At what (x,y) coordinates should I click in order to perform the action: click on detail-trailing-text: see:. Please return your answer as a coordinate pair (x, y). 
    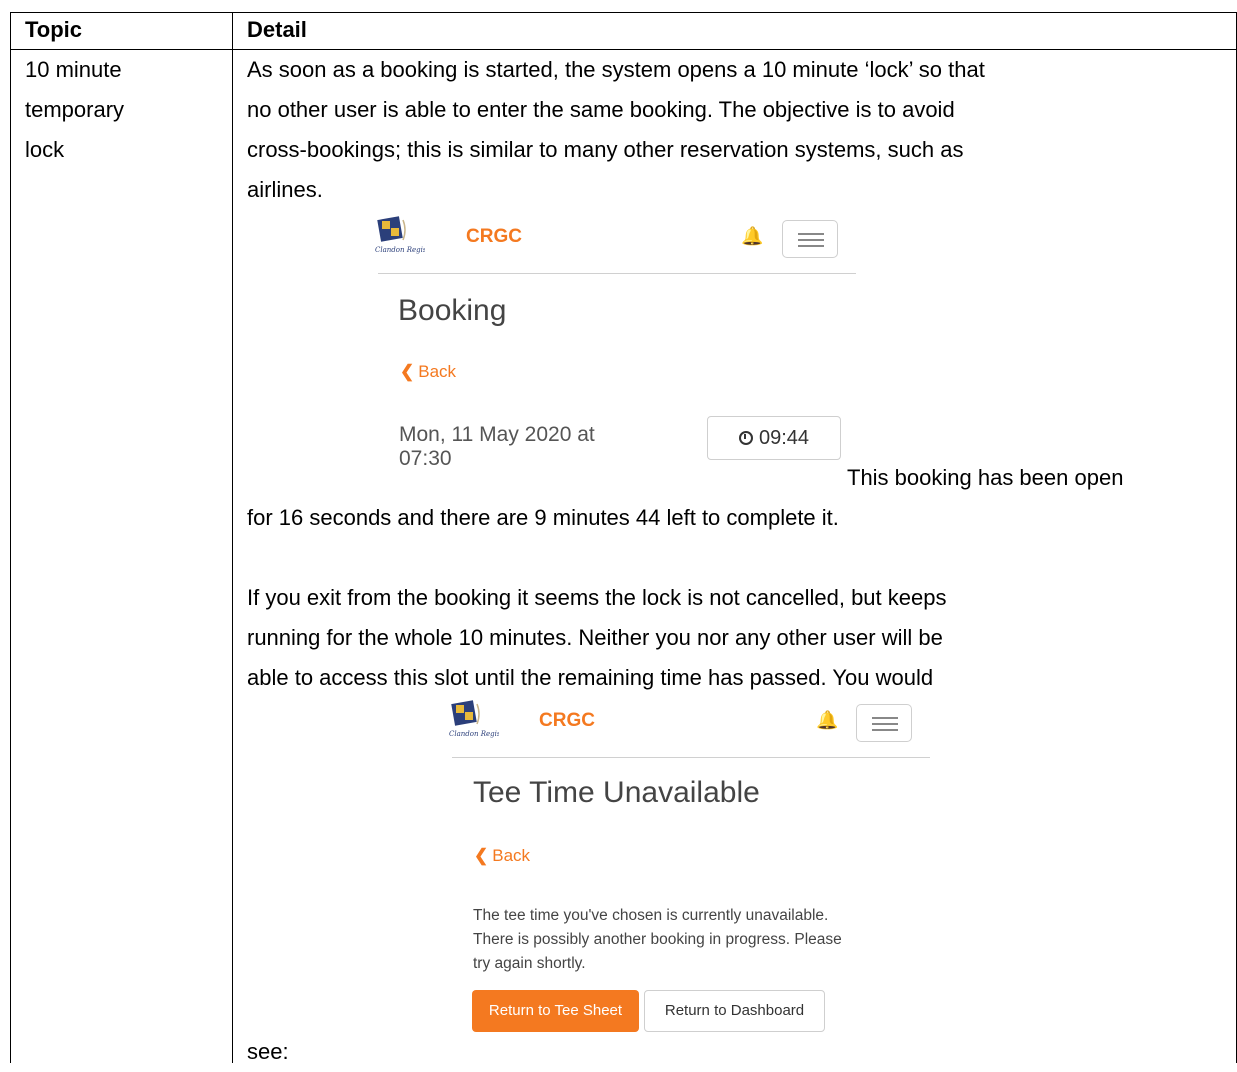
    Looking at the image, I should click on (268, 1051).